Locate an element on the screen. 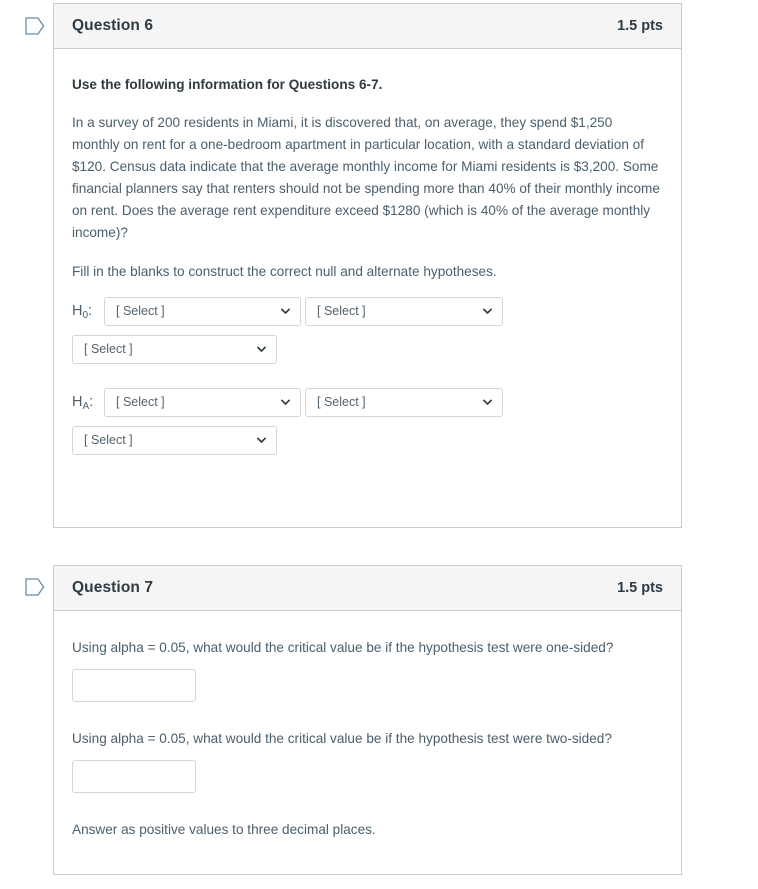  alternate-hypothesis-row: HA: [ Select ] [ Select ] is located at coordinates (367, 402).